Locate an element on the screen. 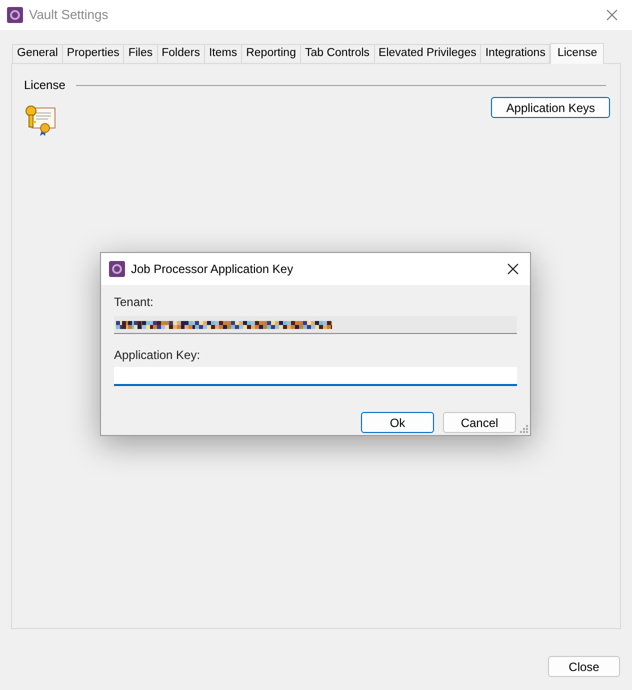 The image size is (632, 690). application-key-label: Application Key: is located at coordinates (158, 355).